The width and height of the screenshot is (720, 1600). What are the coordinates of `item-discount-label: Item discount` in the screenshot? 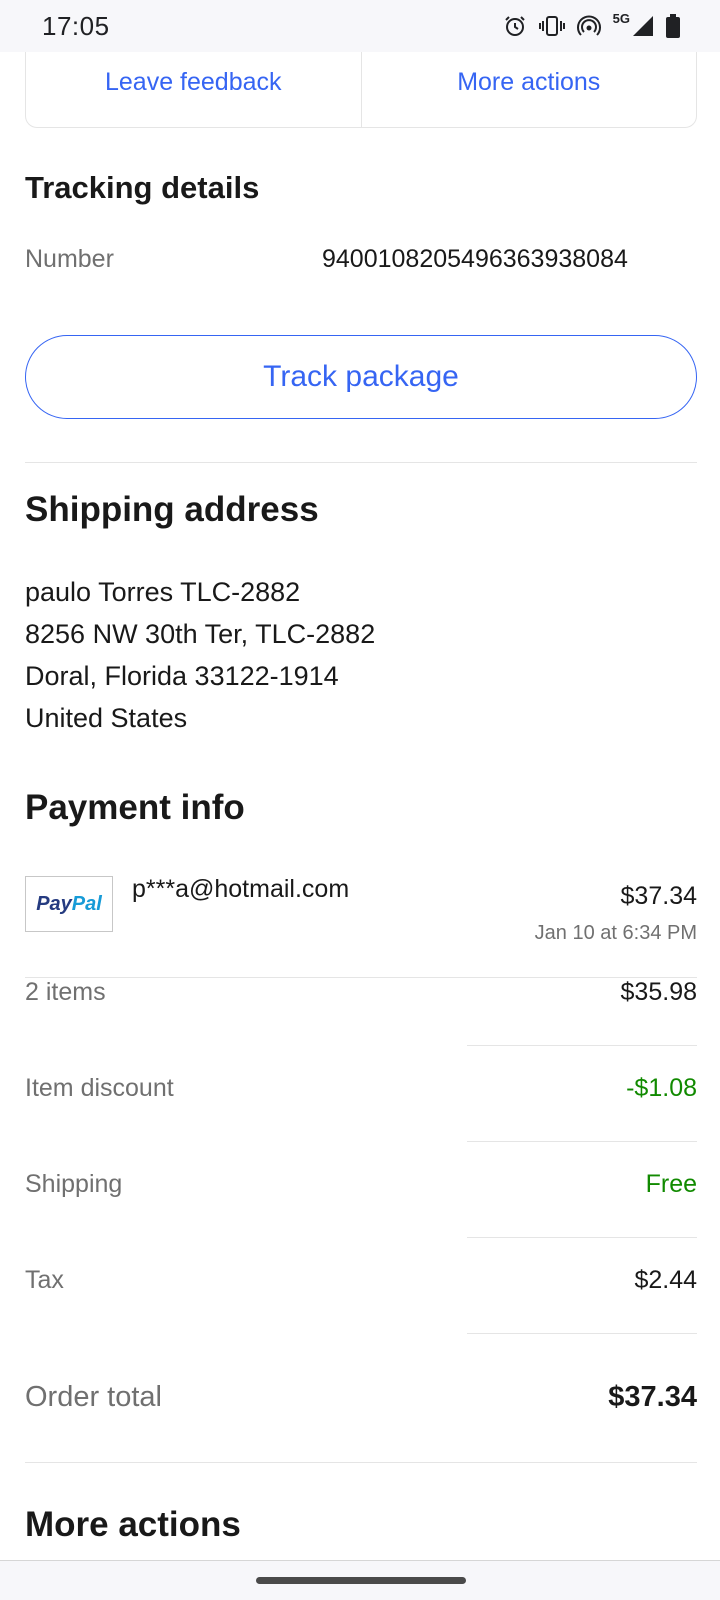 It's located at (99, 1088).